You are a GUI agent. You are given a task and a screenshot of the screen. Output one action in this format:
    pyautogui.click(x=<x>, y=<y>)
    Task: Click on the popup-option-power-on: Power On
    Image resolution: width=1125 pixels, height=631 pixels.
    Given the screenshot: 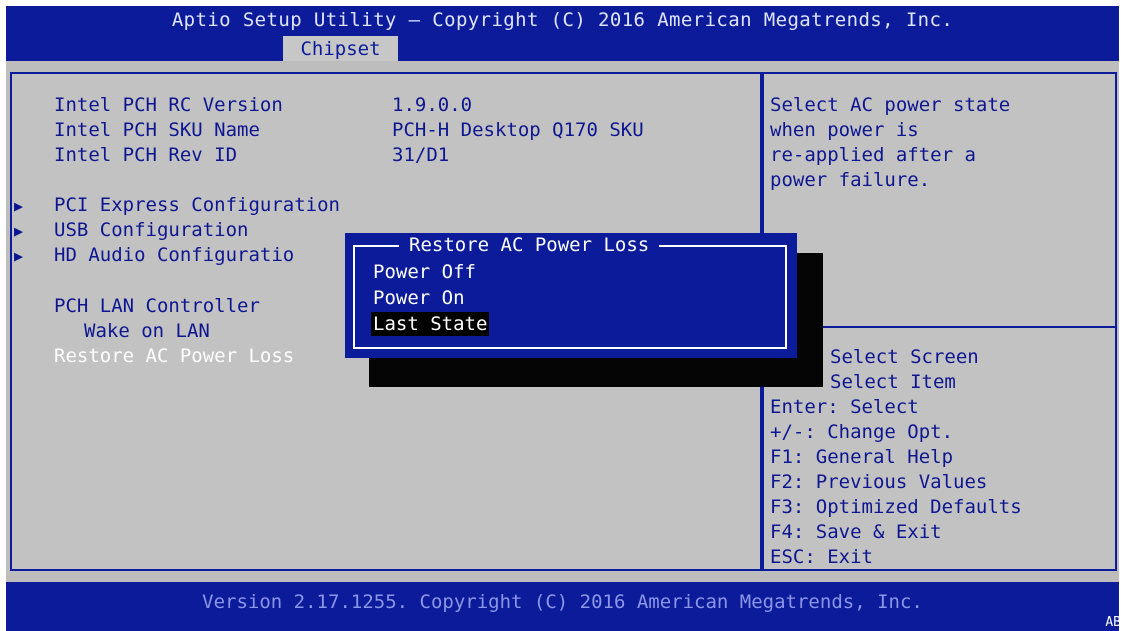 What is the action you would take?
    pyautogui.click(x=419, y=298)
    